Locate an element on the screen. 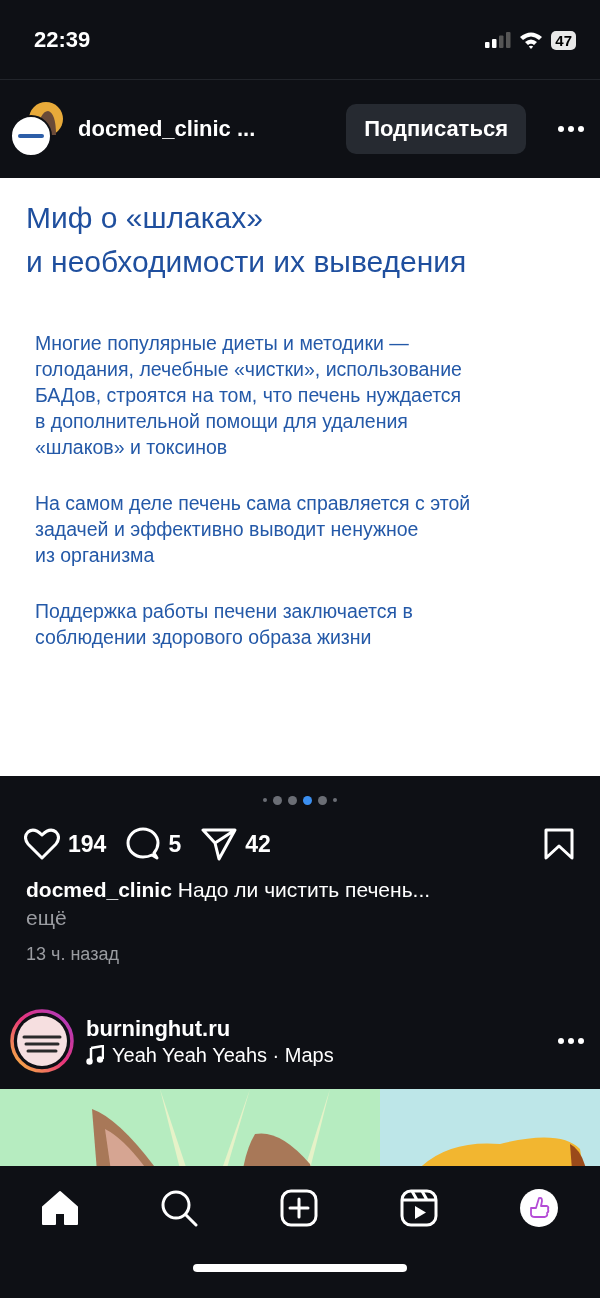 This screenshot has width=600, height=1298. profile-avatar-icon is located at coordinates (539, 1208).